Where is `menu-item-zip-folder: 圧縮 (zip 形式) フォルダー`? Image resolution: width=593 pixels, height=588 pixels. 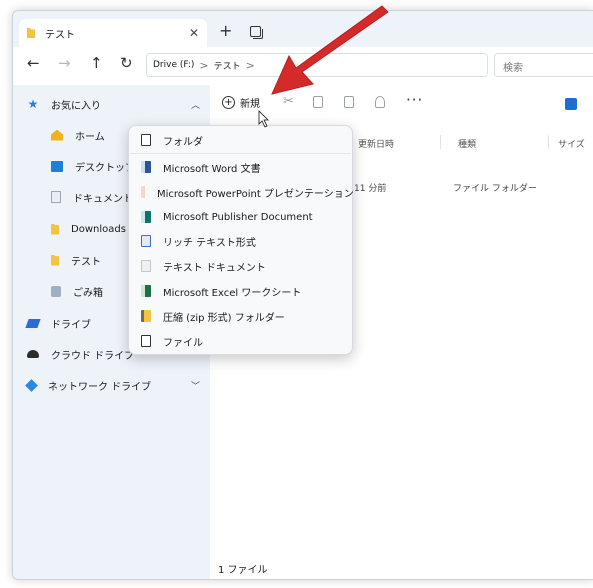
menu-item-zip-folder: 圧縮 (zip 形式) フォルダー is located at coordinates (240, 316).